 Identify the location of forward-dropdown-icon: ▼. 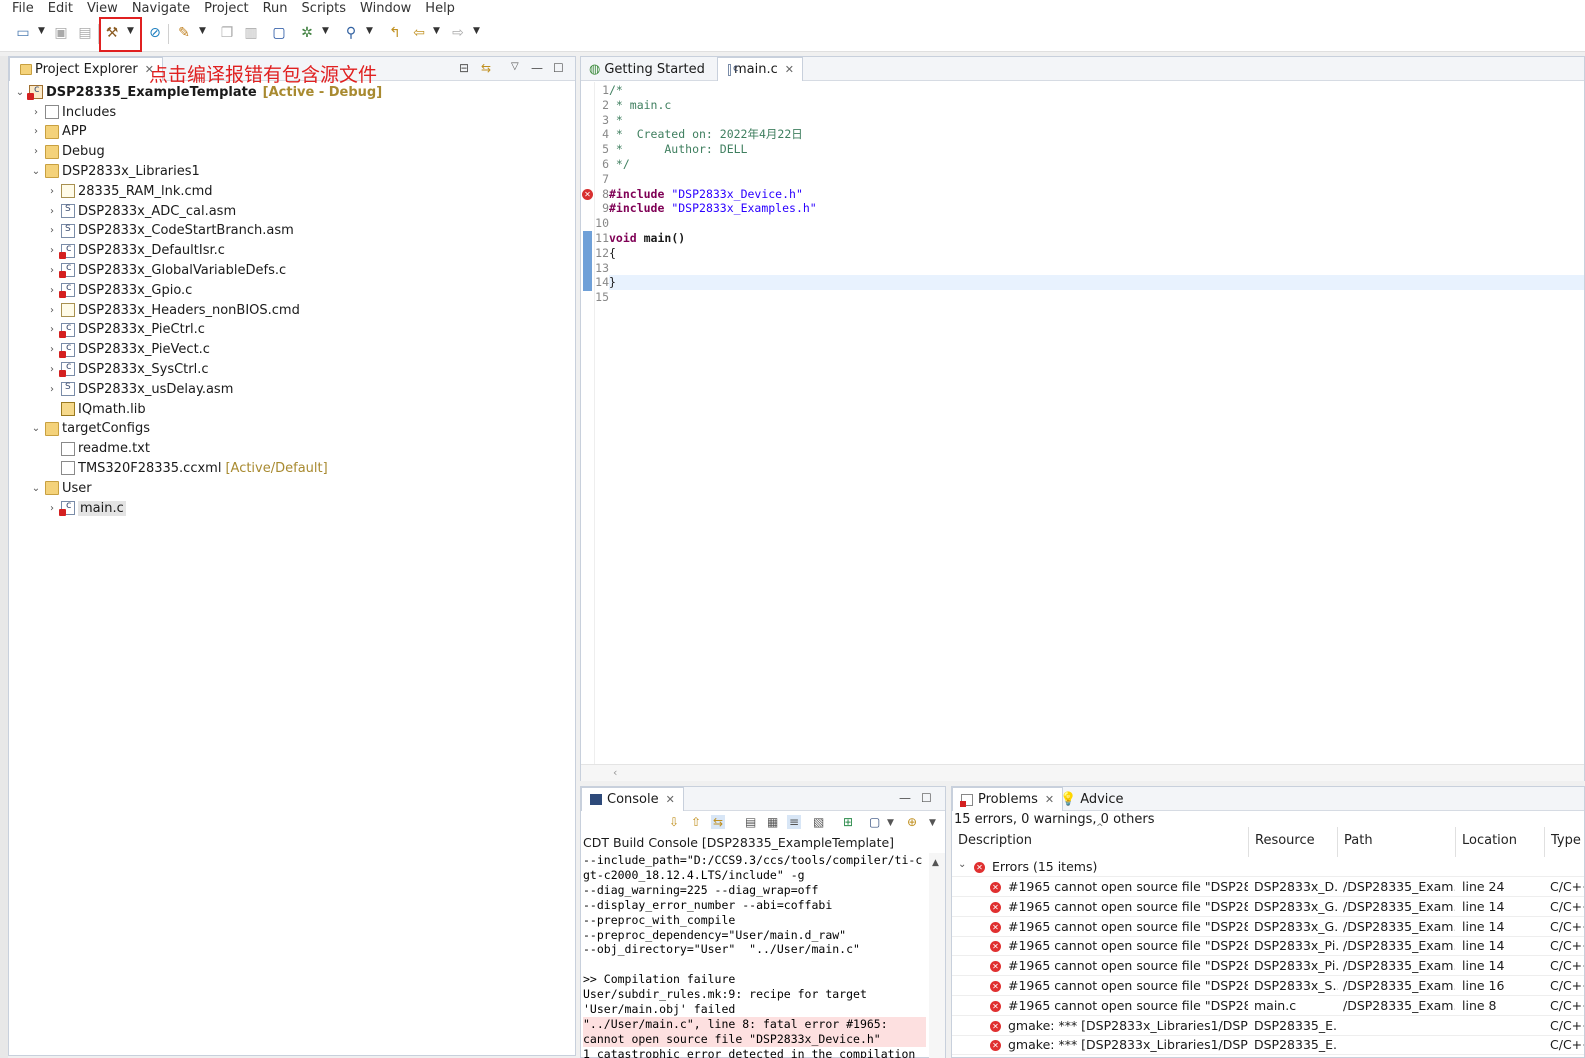
(476, 31).